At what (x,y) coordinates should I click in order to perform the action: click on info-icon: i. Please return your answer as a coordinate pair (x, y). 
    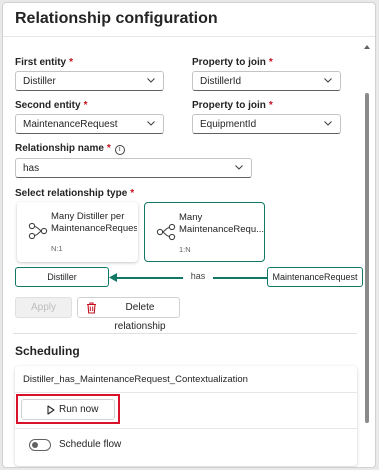
    Looking at the image, I should click on (119, 150).